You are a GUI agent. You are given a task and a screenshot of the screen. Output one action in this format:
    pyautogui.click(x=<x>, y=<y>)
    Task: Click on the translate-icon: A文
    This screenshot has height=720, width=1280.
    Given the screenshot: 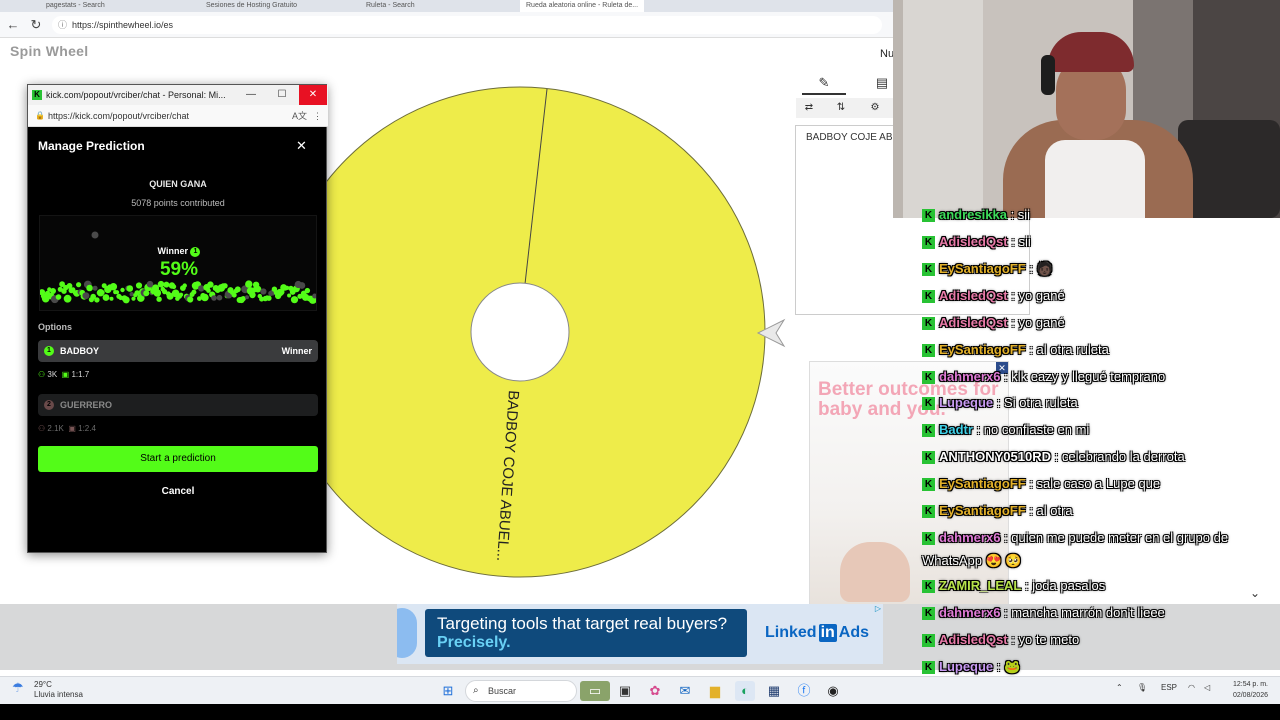 What is the action you would take?
    pyautogui.click(x=299, y=116)
    